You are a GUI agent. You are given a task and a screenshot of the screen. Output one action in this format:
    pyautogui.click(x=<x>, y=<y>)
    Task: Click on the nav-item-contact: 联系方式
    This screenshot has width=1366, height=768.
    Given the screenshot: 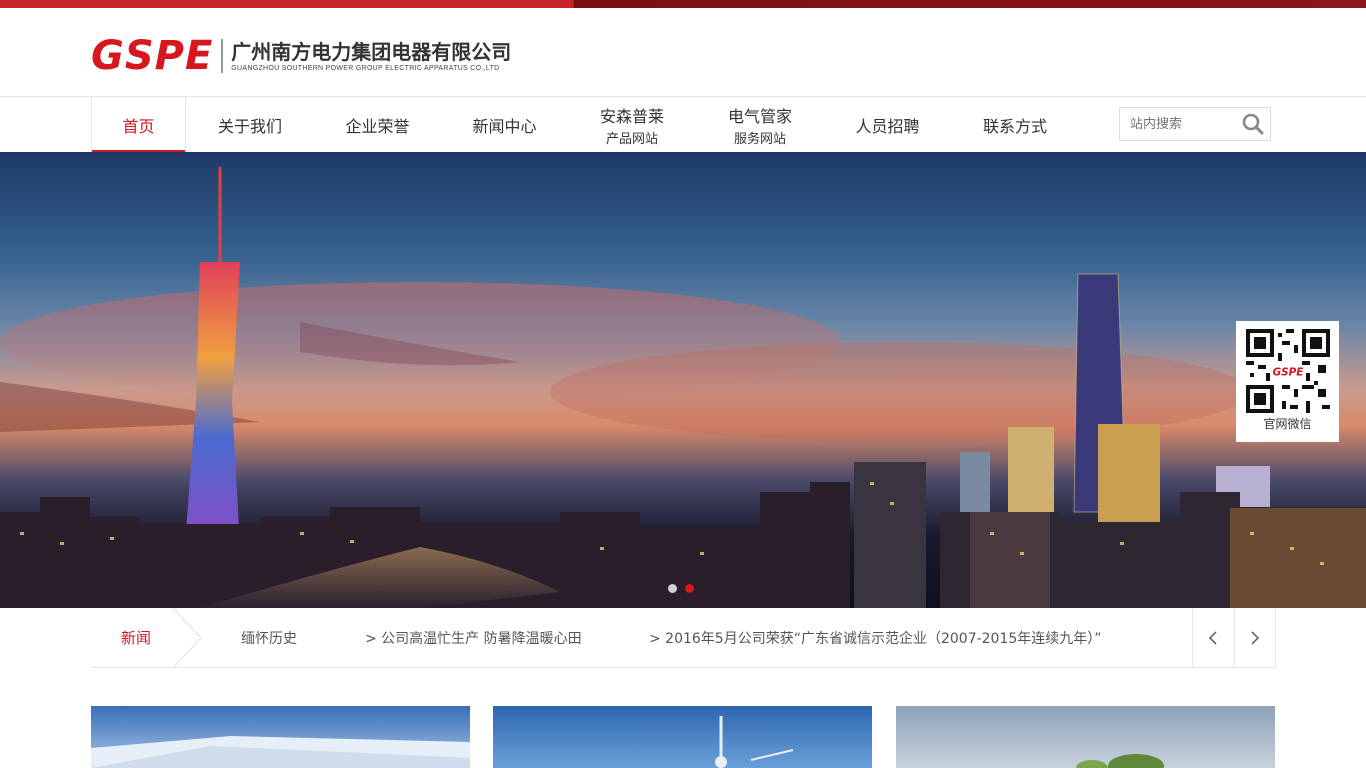 What is the action you would take?
    pyautogui.click(x=1015, y=125)
    